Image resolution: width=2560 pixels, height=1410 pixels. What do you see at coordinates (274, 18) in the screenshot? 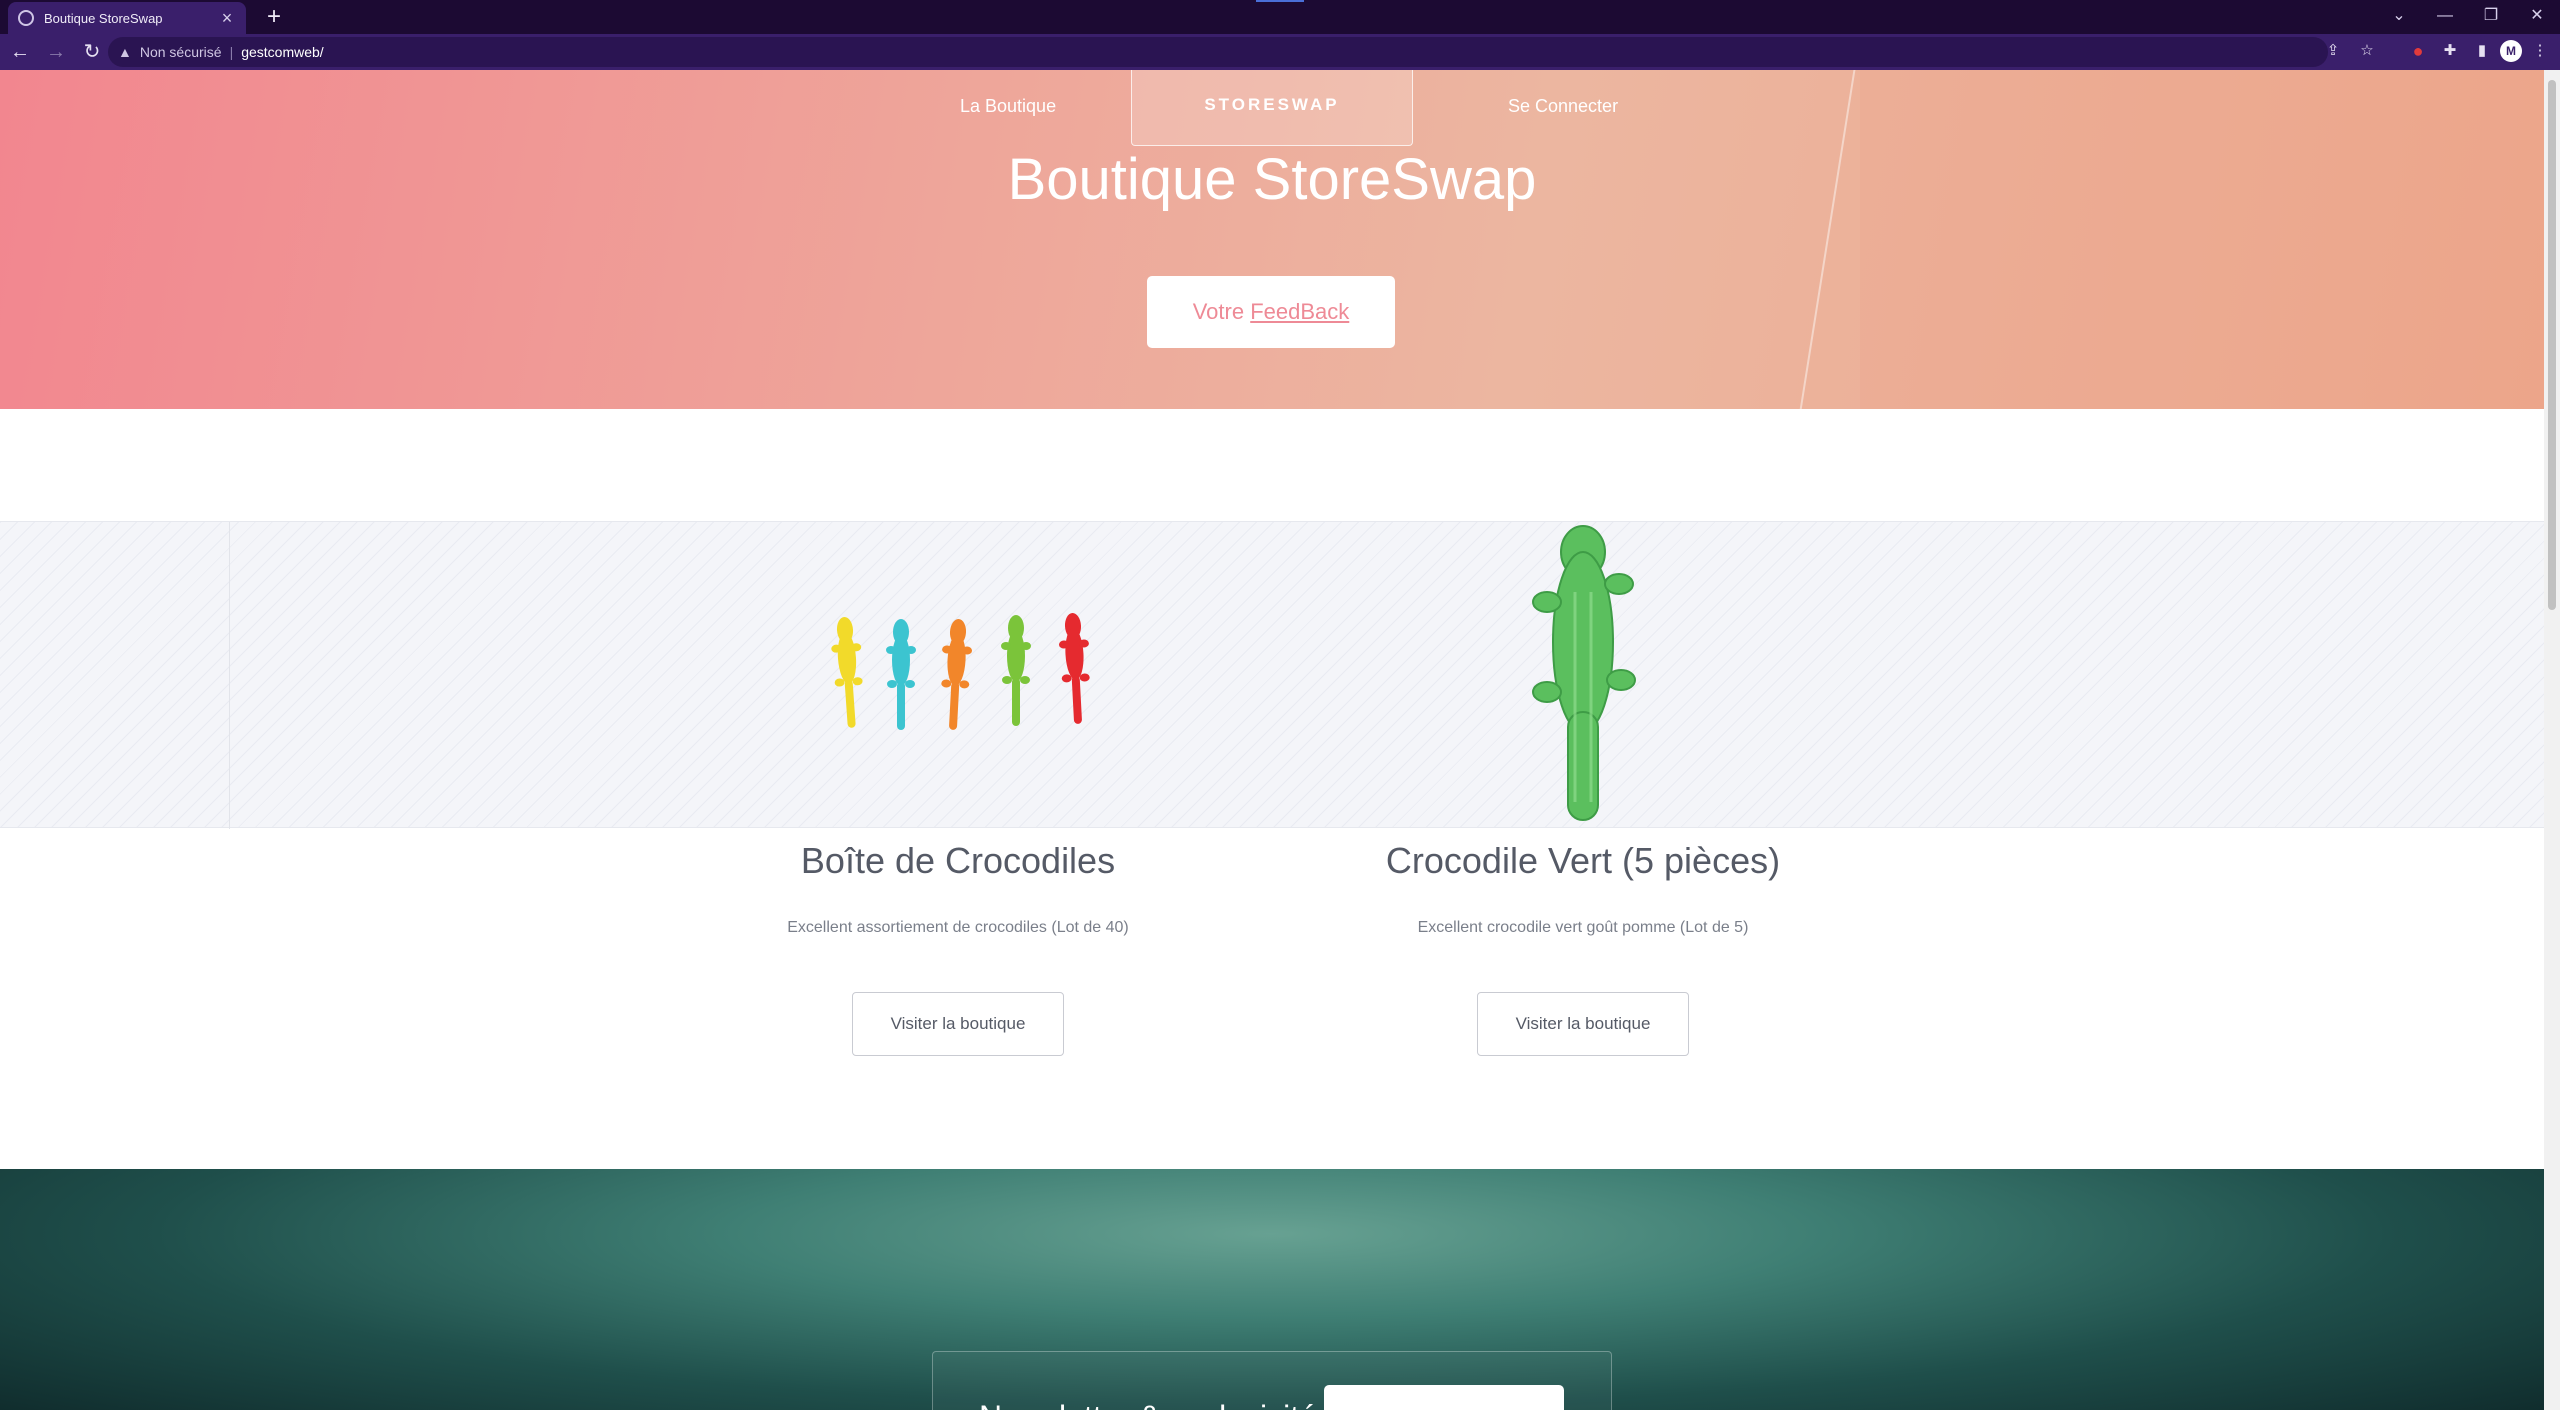
I see `new-tab-button: +` at bounding box center [274, 18].